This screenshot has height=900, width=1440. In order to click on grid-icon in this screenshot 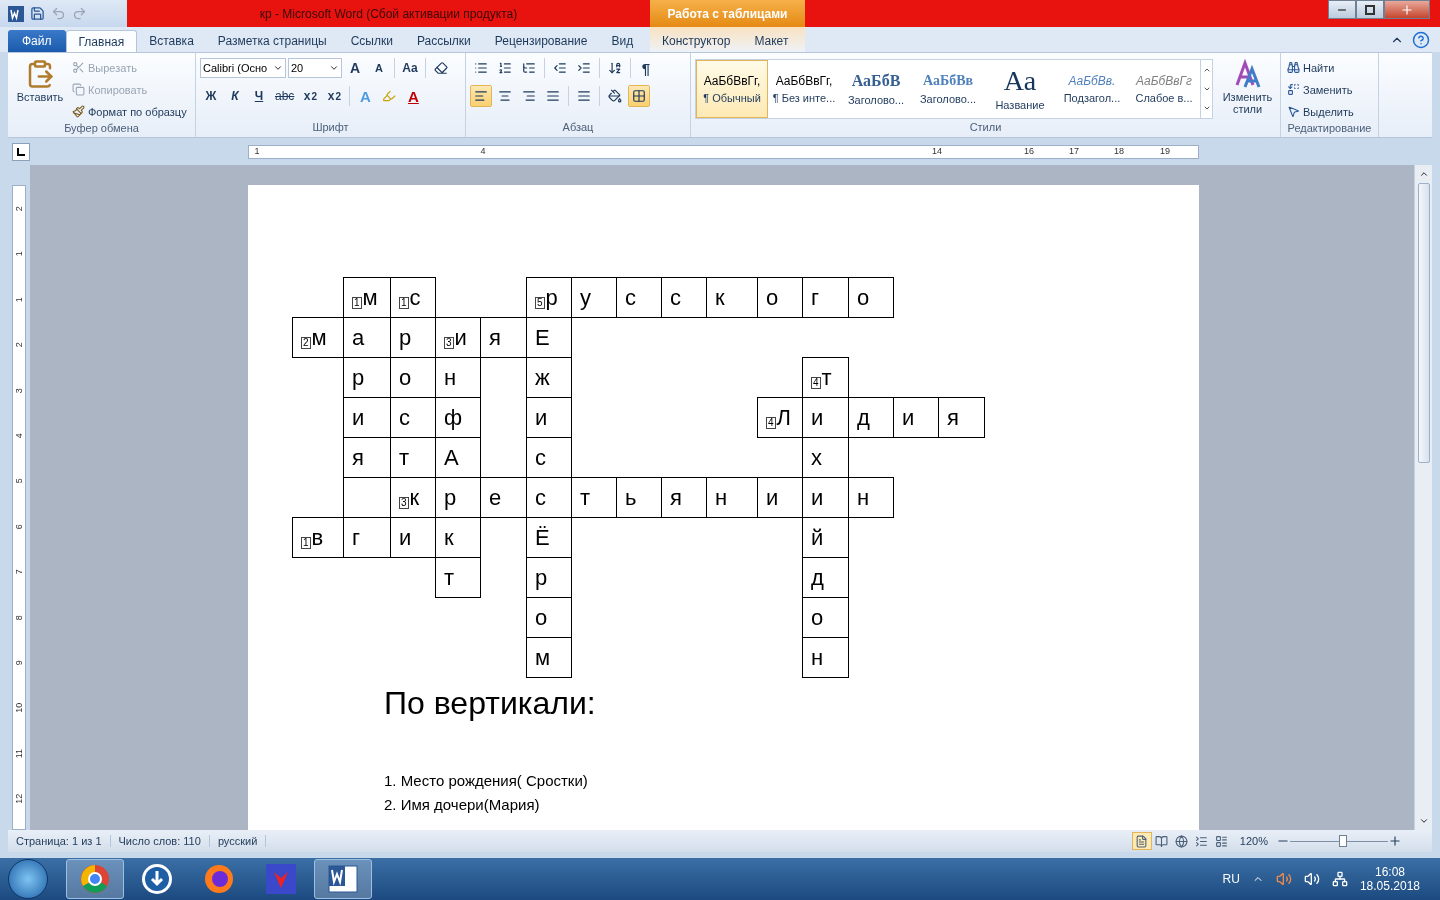, I will do `click(639, 96)`.